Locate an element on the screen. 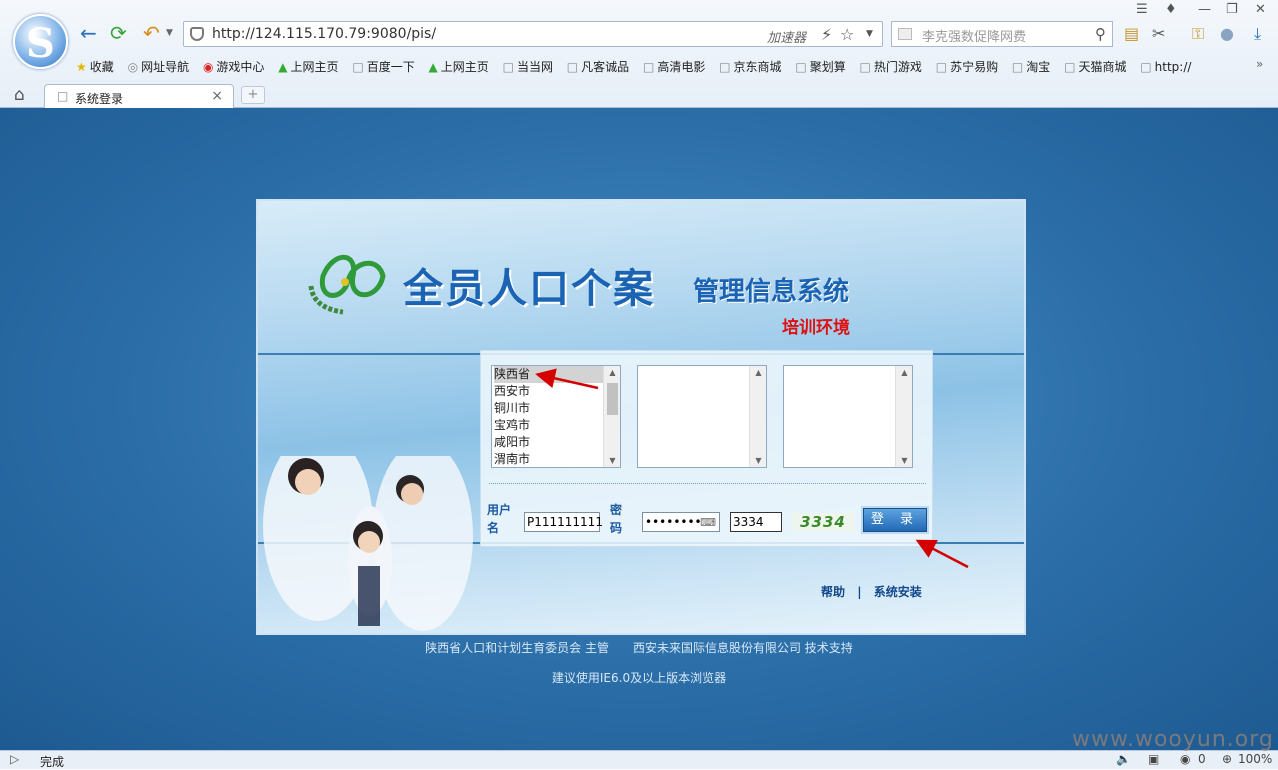  captcha-input: 3334 is located at coordinates (756, 522).